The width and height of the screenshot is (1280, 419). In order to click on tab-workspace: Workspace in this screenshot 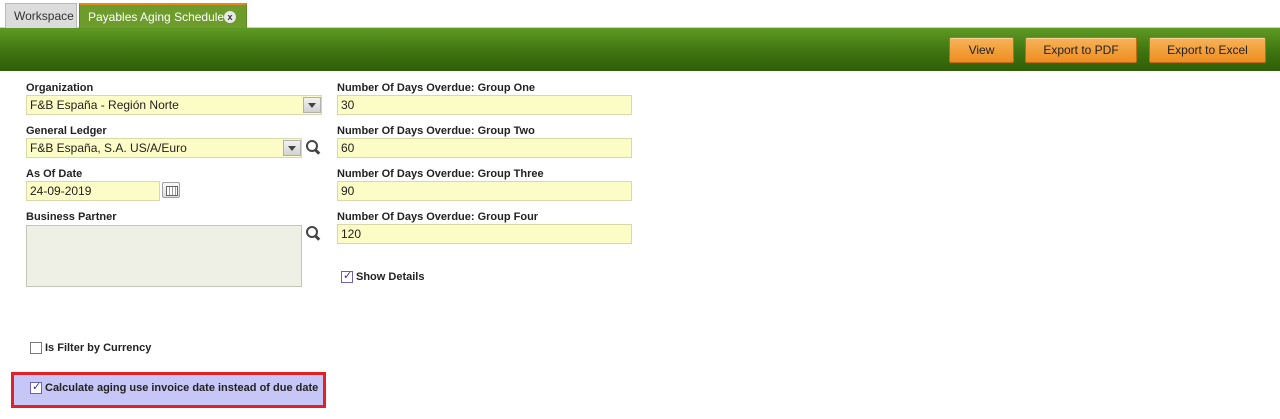, I will do `click(41, 15)`.